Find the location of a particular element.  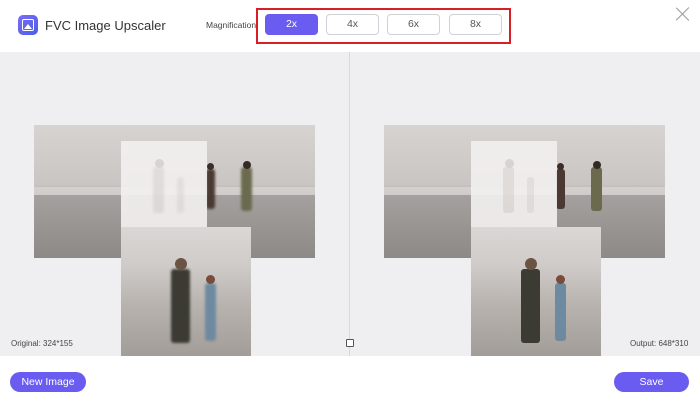

original-size-label: Original: 324*155 is located at coordinates (42, 343).